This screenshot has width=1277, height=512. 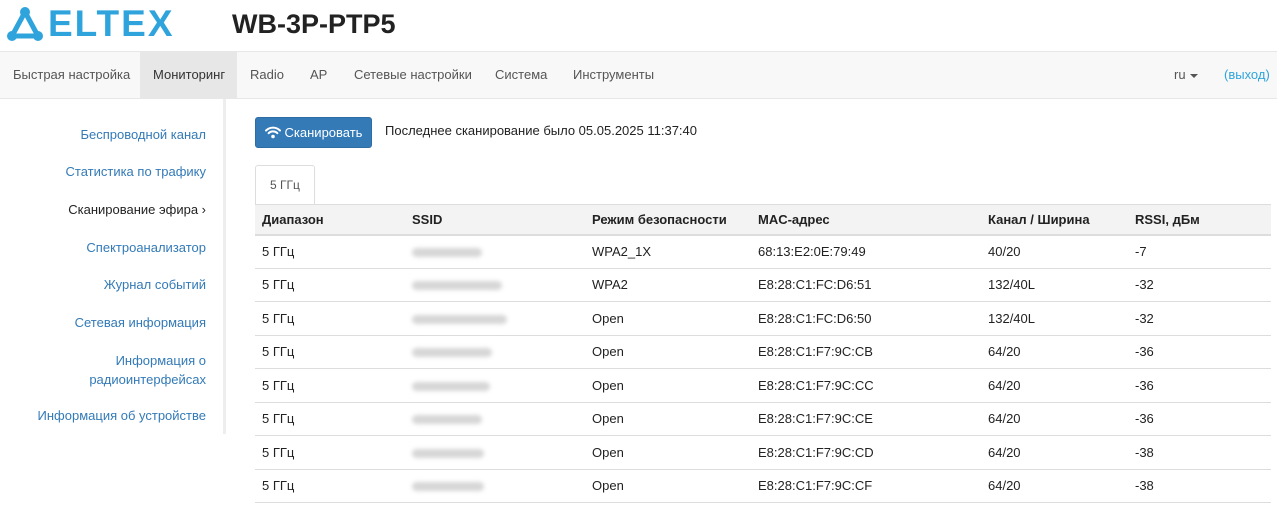 What do you see at coordinates (330, 220) in the screenshot?
I see `column-header-band: Диапазон` at bounding box center [330, 220].